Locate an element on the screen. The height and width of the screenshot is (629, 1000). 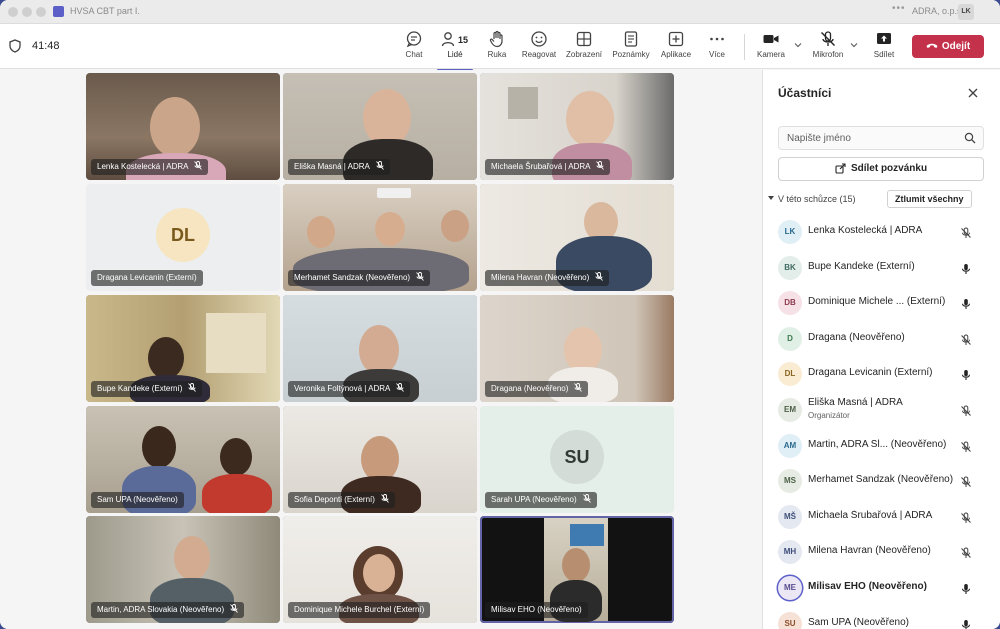
more-button: Více is located at coordinates (717, 48).